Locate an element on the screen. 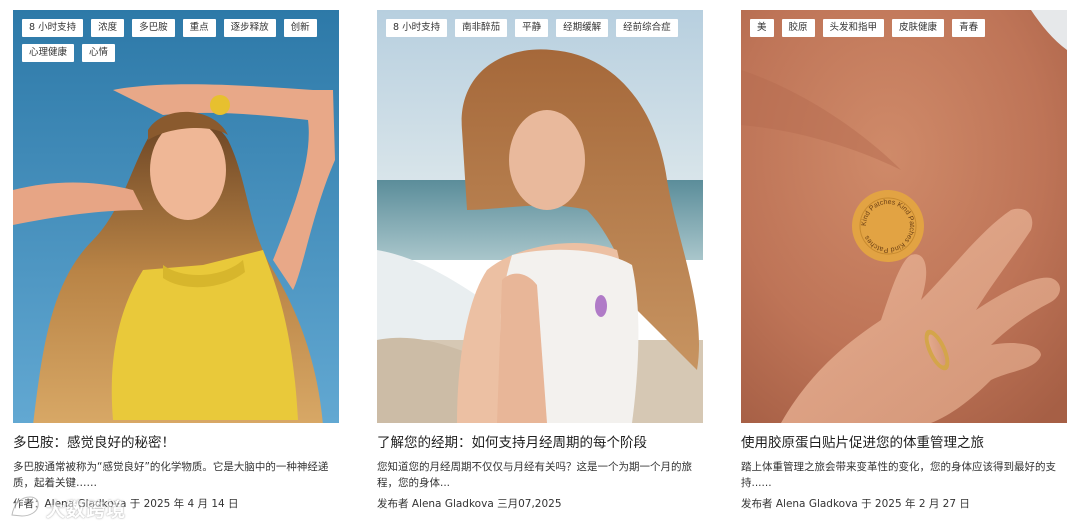  card-meta: 发布者 Alena Gladkova 三月07,2025 is located at coordinates (469, 504).